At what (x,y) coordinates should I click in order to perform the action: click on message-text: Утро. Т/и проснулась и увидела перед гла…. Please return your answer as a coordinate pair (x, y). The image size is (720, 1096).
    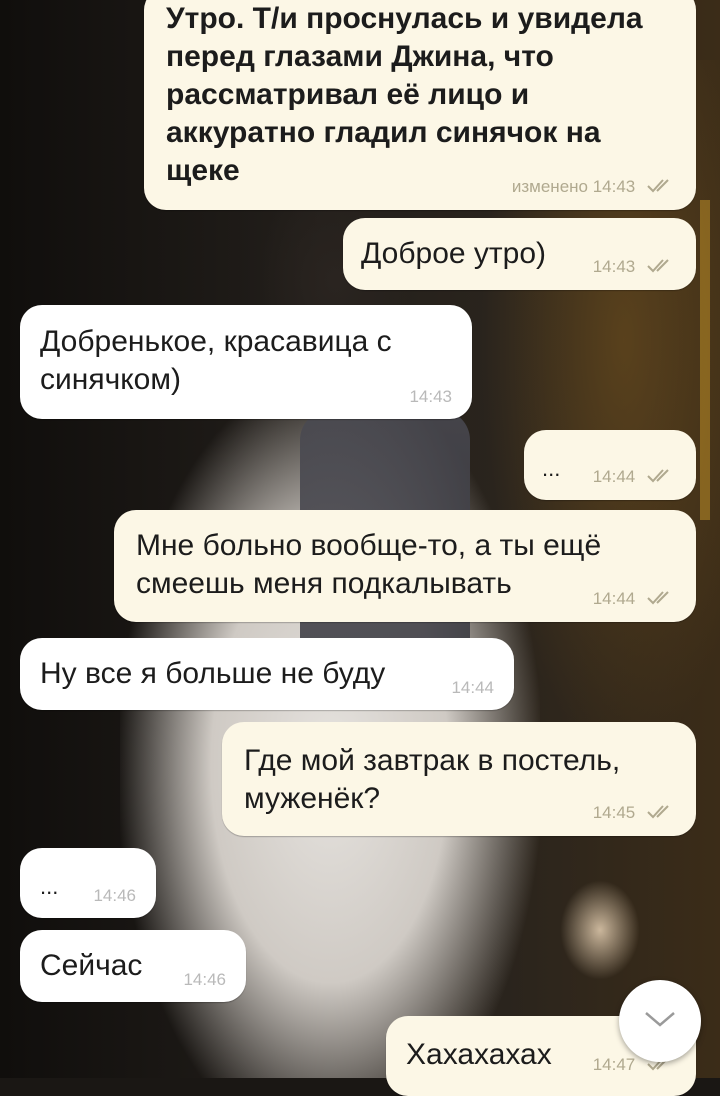
    Looking at the image, I should click on (404, 94).